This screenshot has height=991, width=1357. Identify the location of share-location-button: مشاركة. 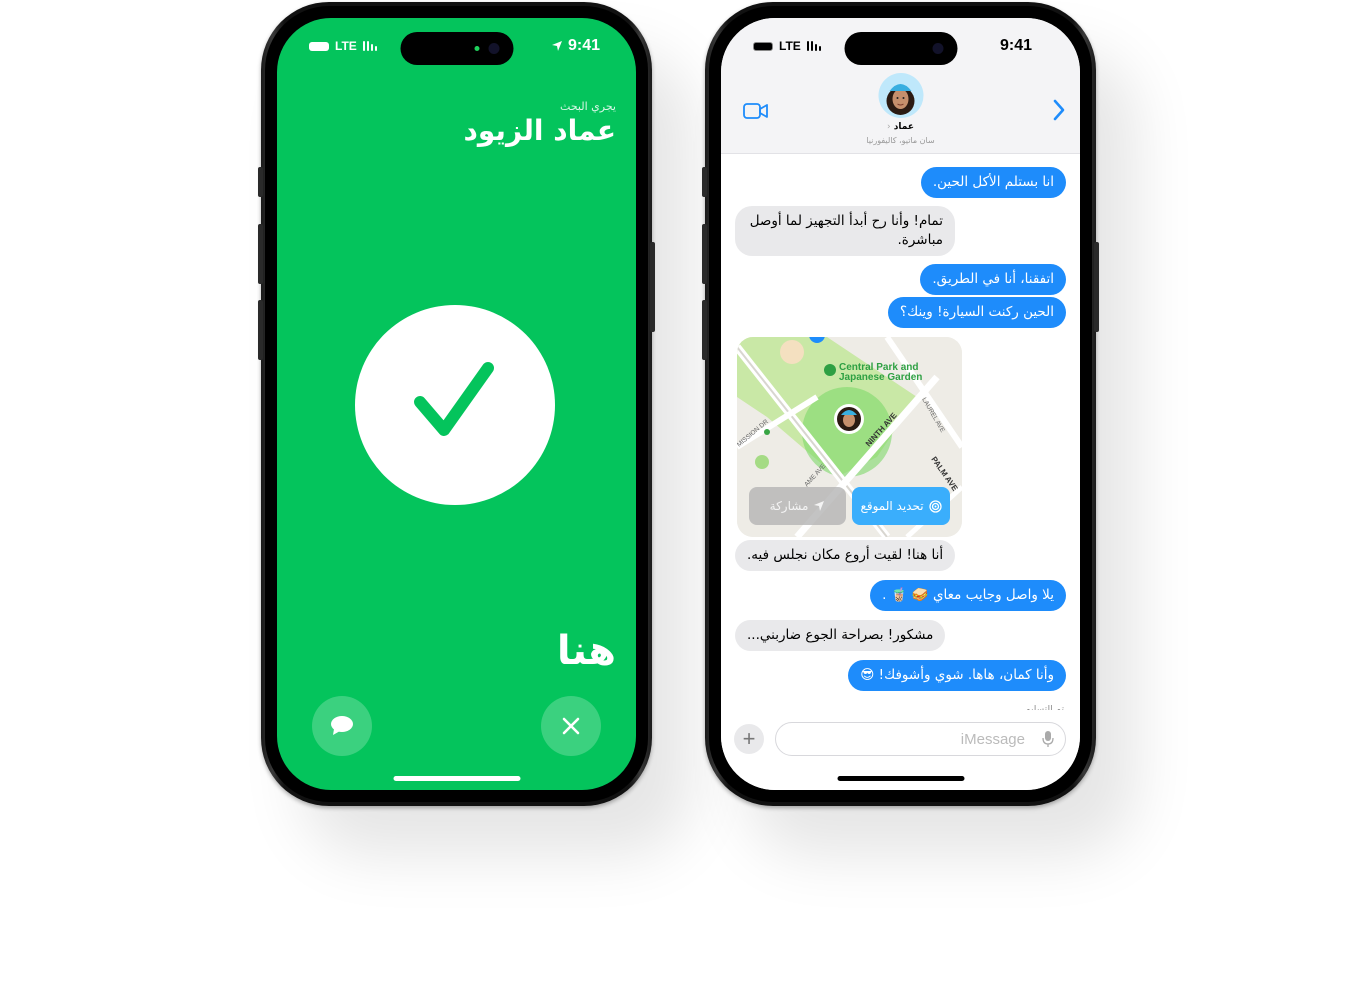
(797, 506).